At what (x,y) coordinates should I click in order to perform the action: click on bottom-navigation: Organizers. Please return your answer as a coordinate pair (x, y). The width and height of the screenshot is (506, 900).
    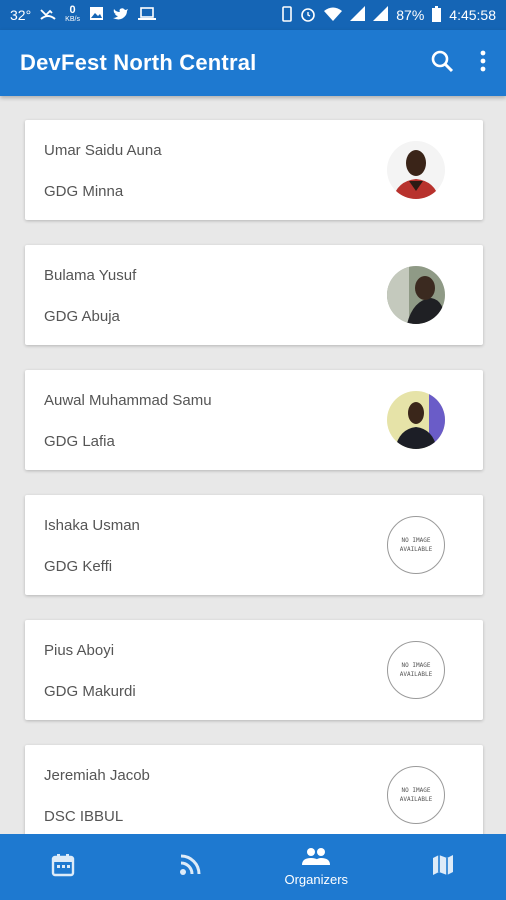
    Looking at the image, I should click on (253, 867).